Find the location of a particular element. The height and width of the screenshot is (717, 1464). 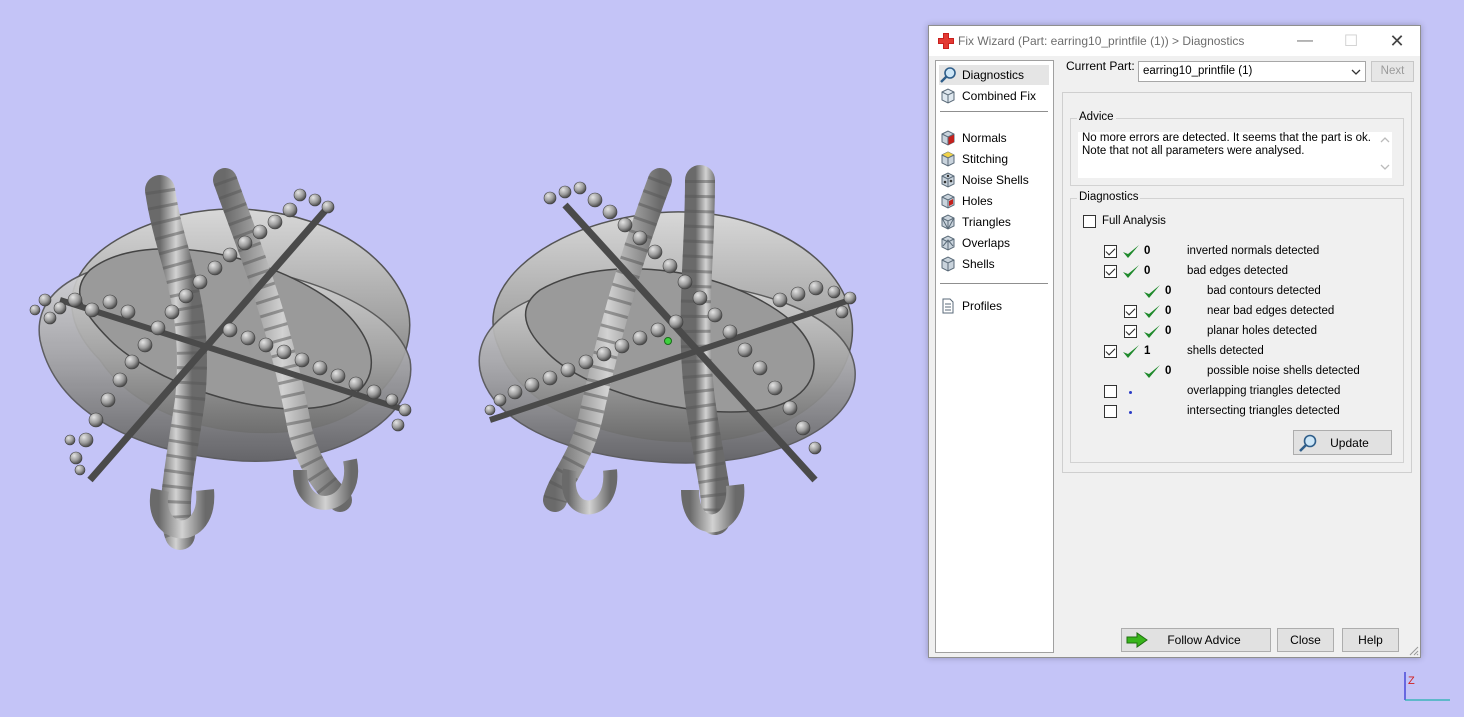

minimize-button: — is located at coordinates (1305, 41).